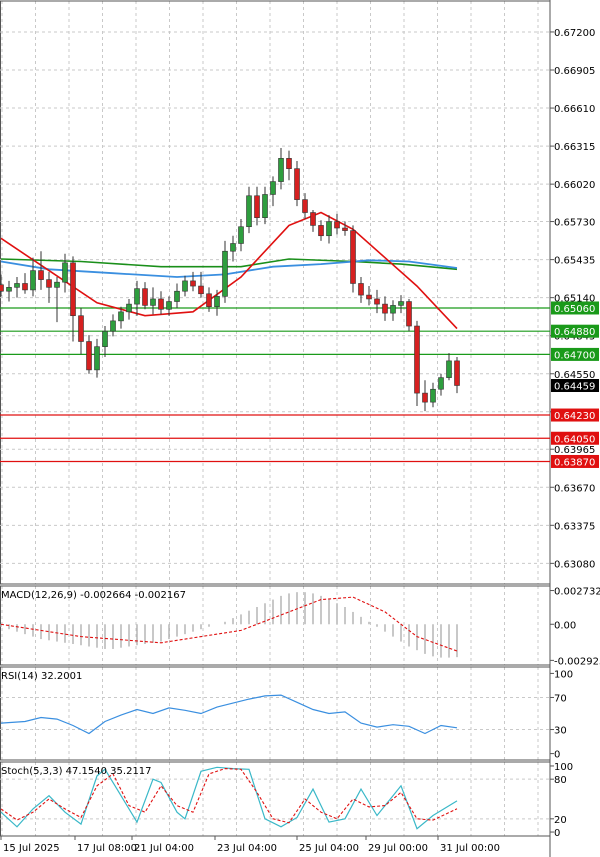 The height and width of the screenshot is (857, 600). What do you see at coordinates (398, 848) in the screenshot?
I see `x-tick-label: 29 Jul 00:00` at bounding box center [398, 848].